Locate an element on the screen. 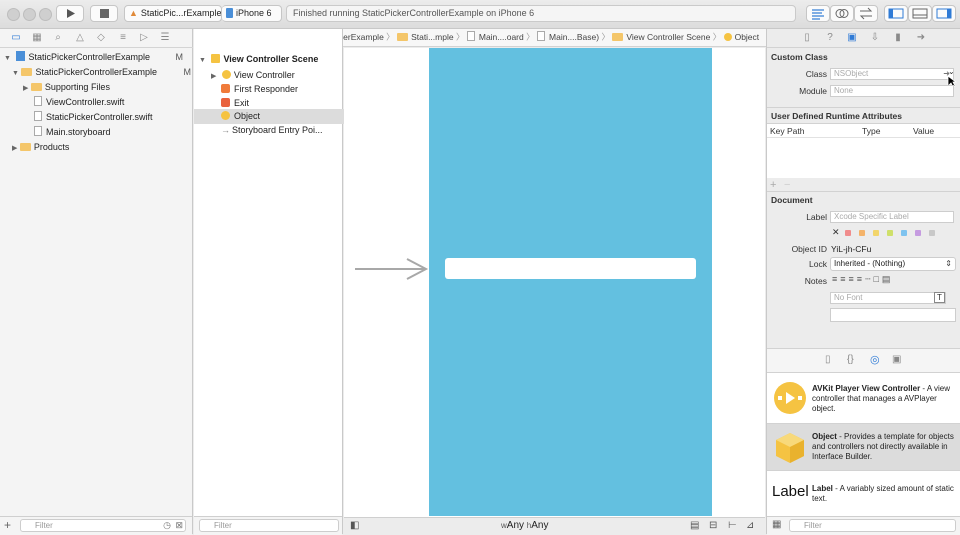 The height and width of the screenshot is (535, 960). toggle-outline-icon: ◧ is located at coordinates (354, 525).